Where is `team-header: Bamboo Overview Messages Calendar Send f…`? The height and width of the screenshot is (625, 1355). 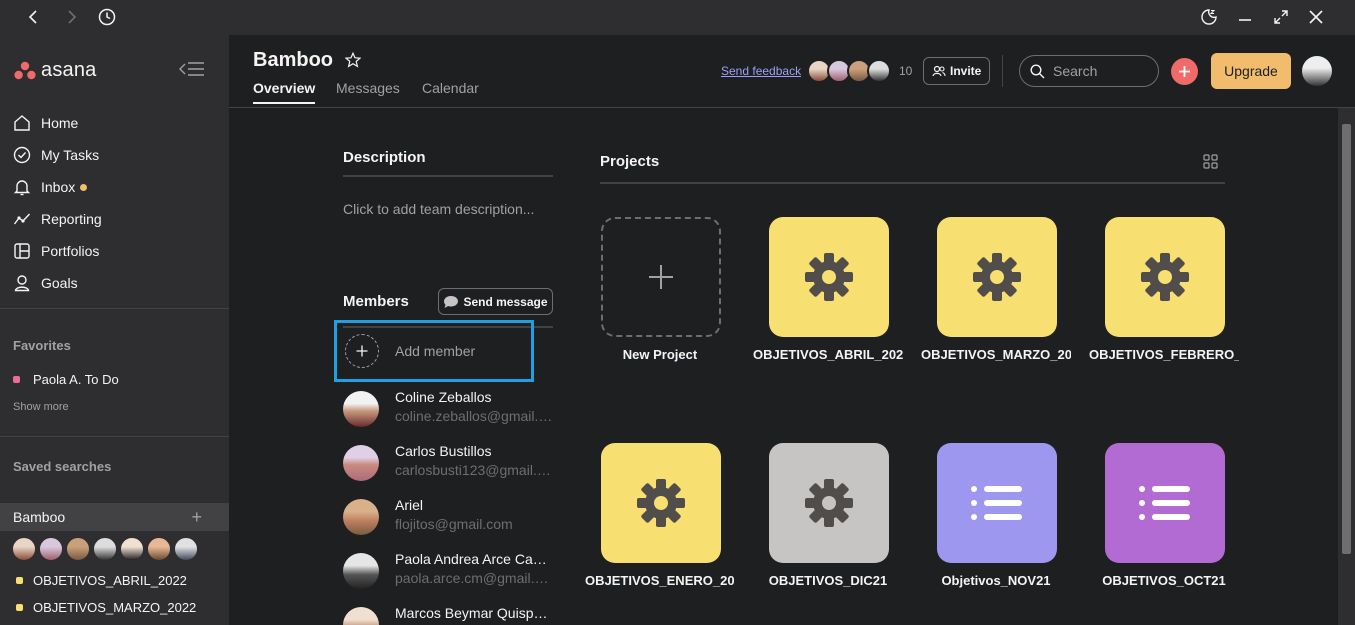 team-header: Bamboo Overview Messages Calendar Send f… is located at coordinates (792, 71).